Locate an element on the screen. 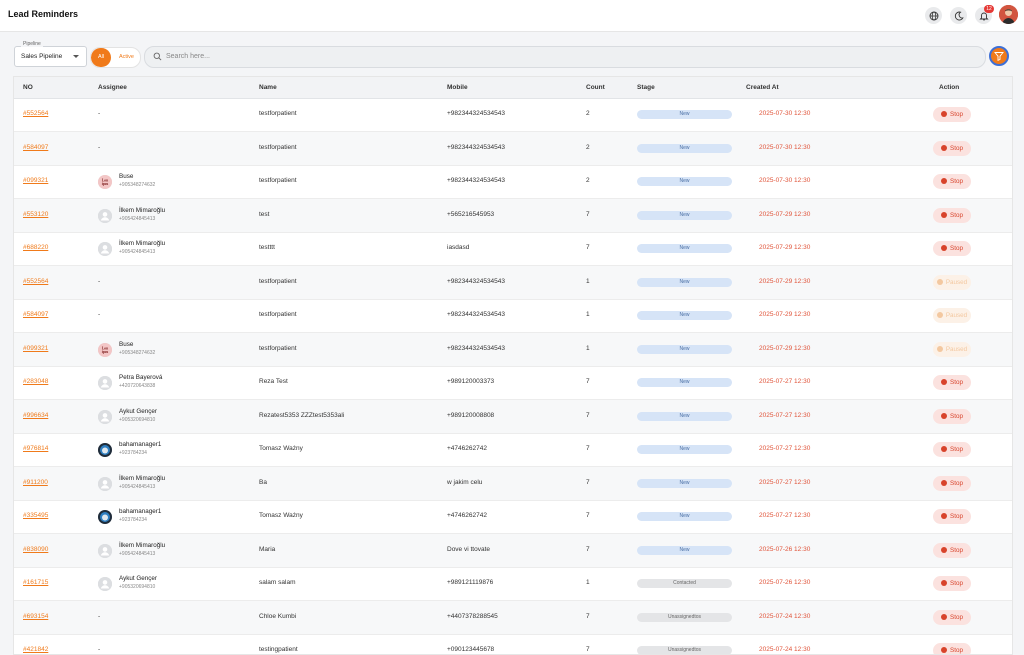  lead-number-link: #335495 is located at coordinates (35, 515).